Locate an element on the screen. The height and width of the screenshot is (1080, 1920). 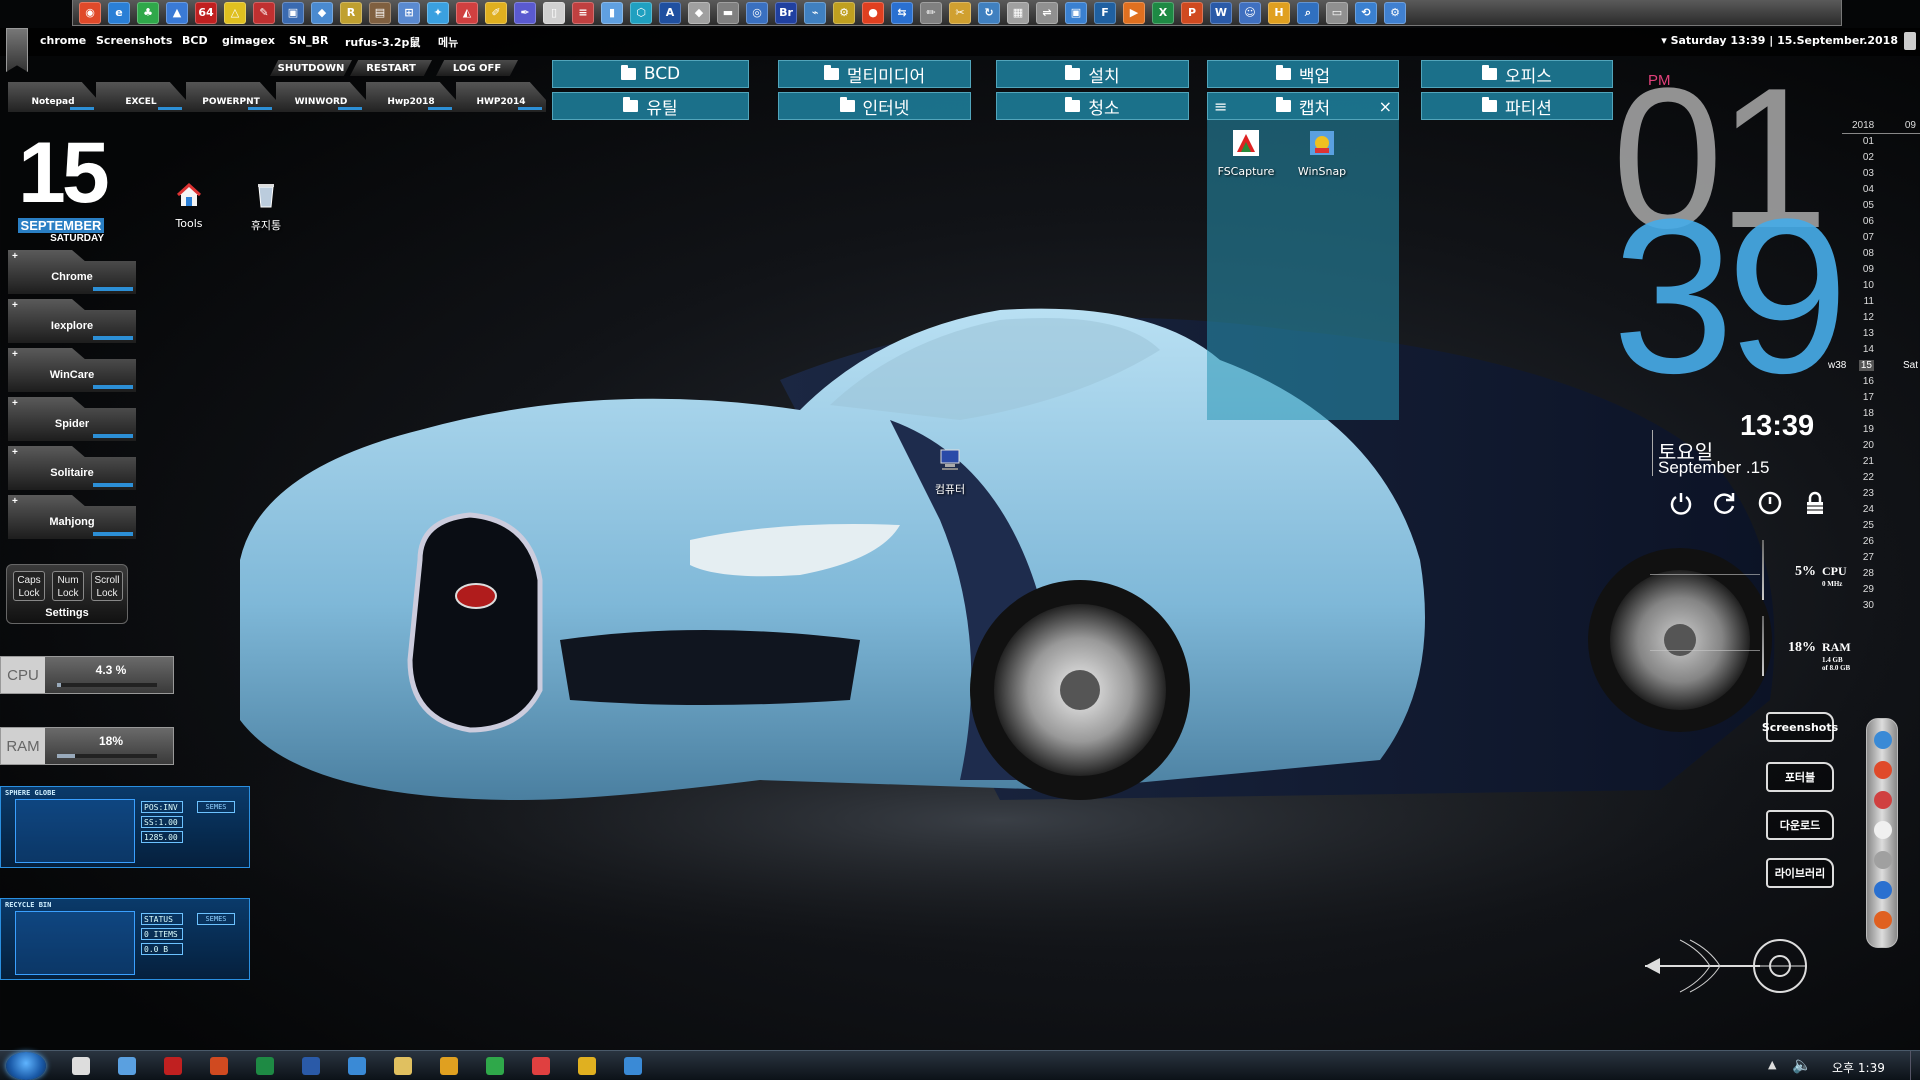
drop-icon: ◆ is located at coordinates (322, 12).